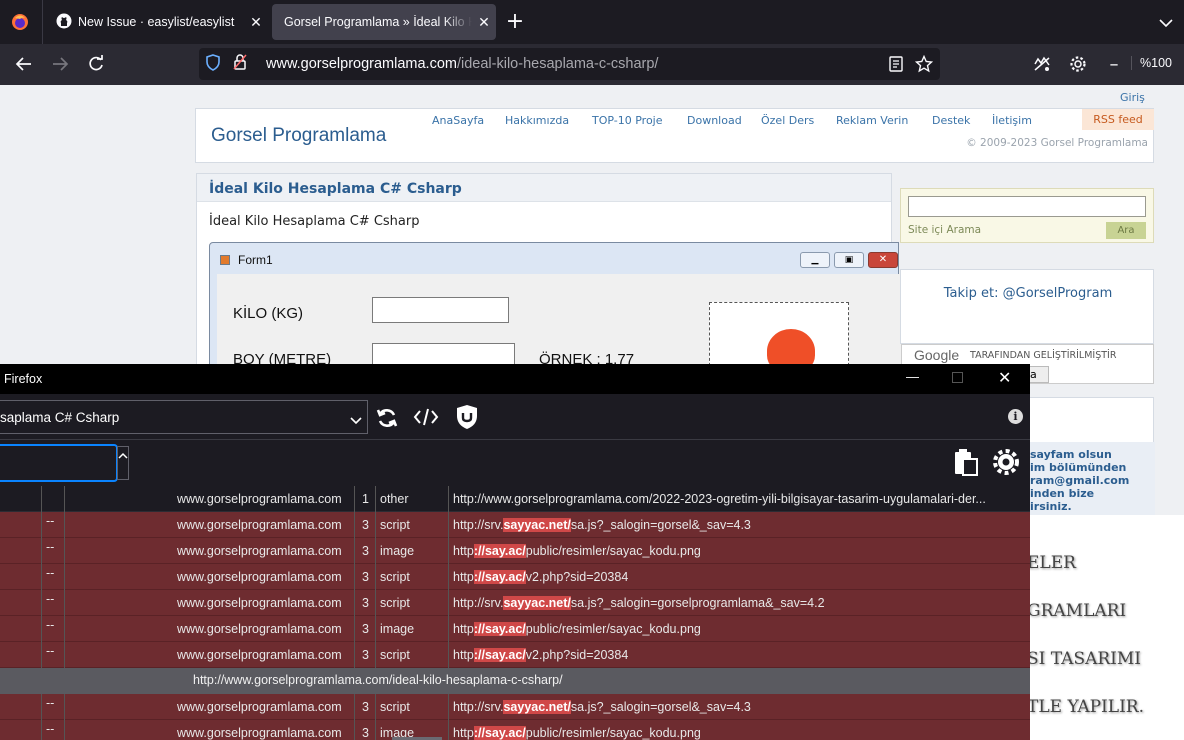  I want to click on shield-icon, so click(214, 64).